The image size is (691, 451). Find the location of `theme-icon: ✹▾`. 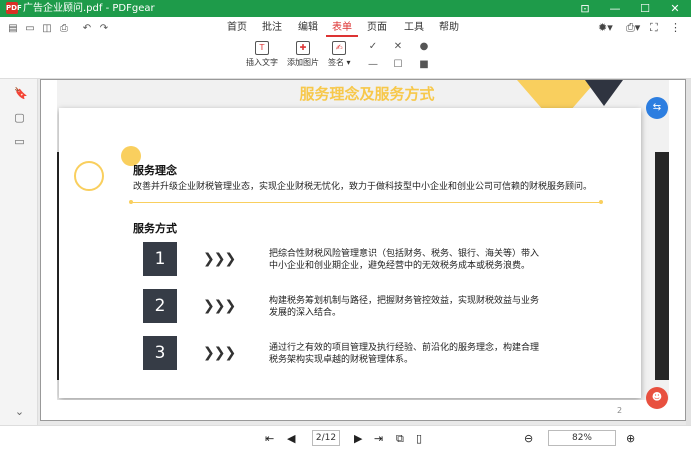

theme-icon: ✹▾ is located at coordinates (605, 27).